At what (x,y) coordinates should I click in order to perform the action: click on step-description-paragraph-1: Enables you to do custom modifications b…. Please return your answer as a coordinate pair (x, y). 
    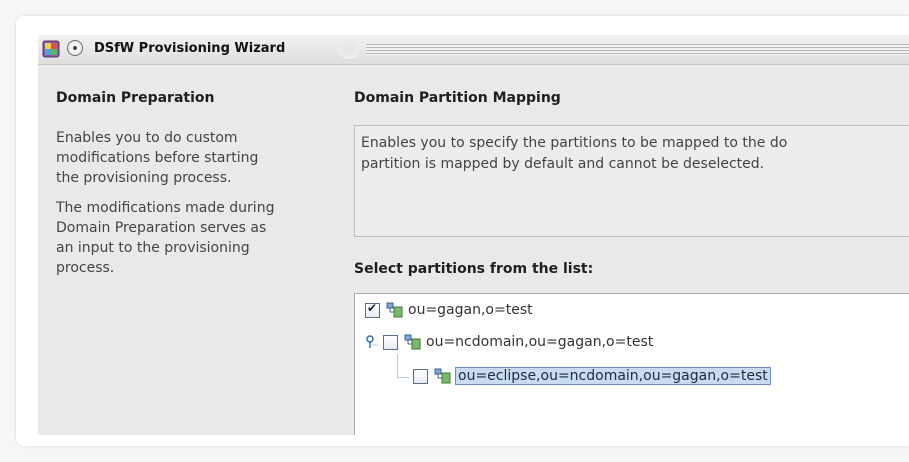
    Looking at the image, I should click on (157, 158).